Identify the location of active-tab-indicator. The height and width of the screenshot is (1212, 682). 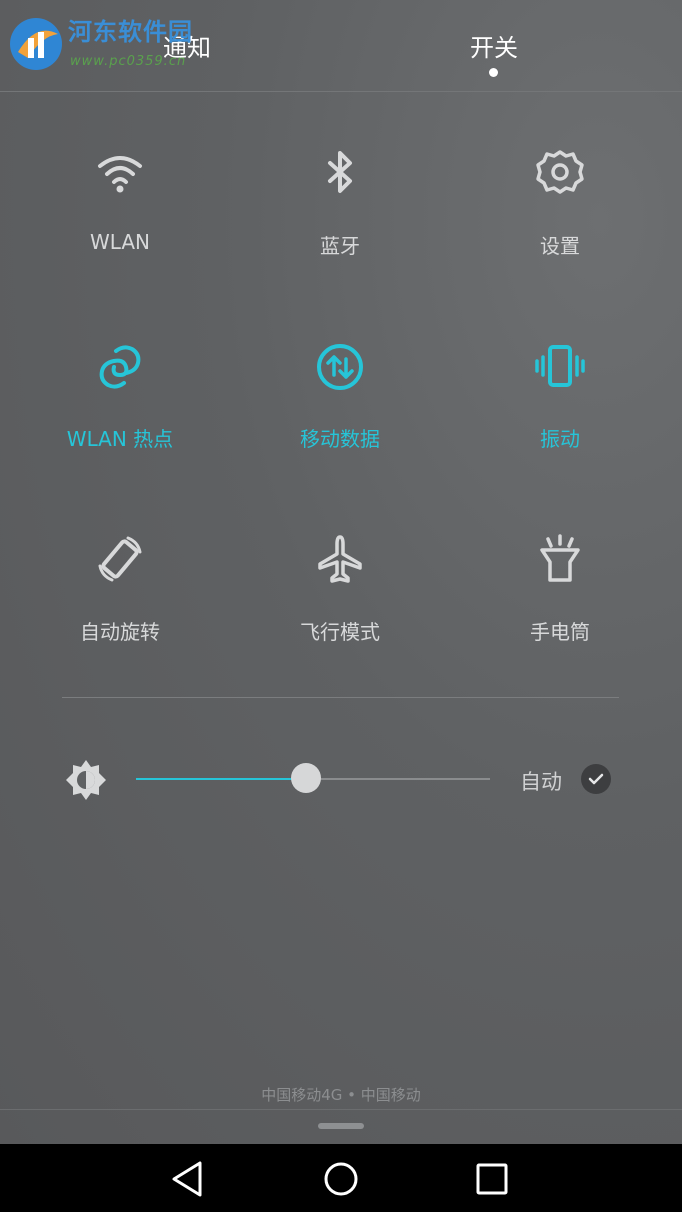
(493, 72).